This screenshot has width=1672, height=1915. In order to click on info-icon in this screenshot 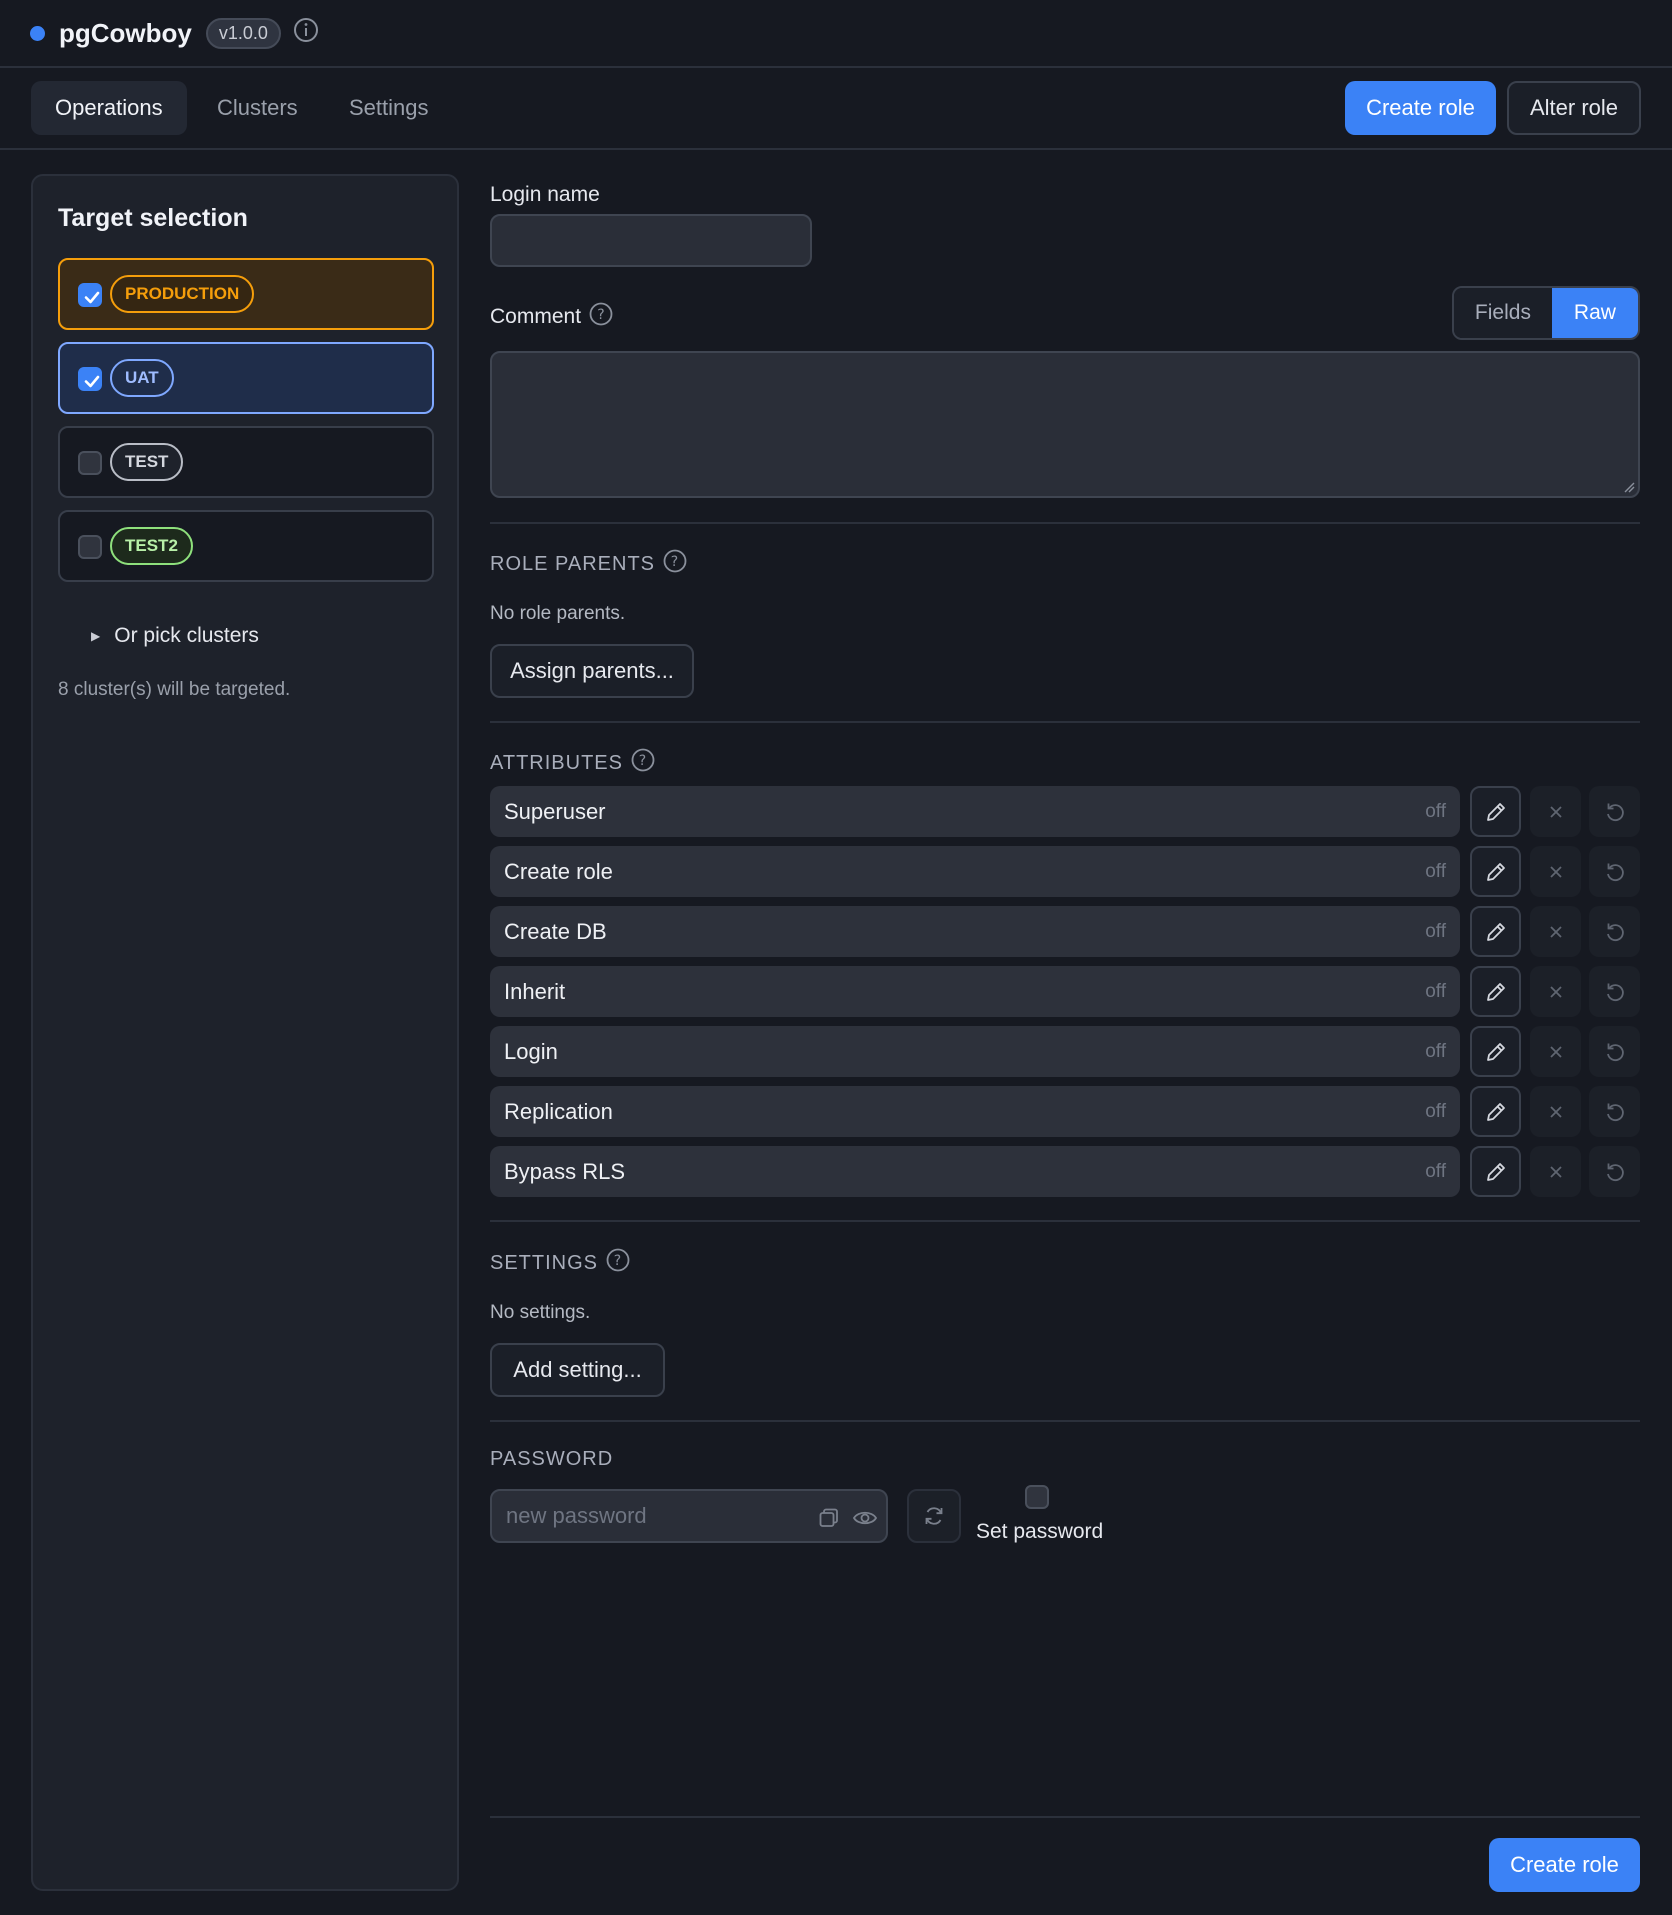, I will do `click(306, 33)`.